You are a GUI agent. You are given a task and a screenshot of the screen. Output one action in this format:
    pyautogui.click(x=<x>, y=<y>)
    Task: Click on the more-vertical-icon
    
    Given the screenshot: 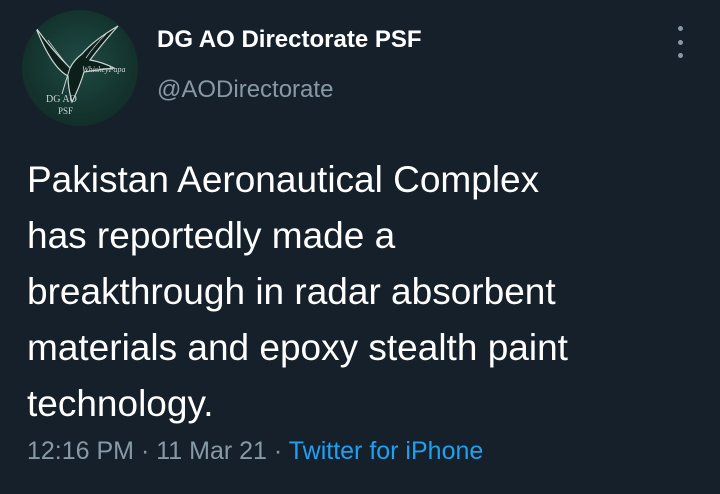 What is the action you would take?
    pyautogui.click(x=680, y=42)
    